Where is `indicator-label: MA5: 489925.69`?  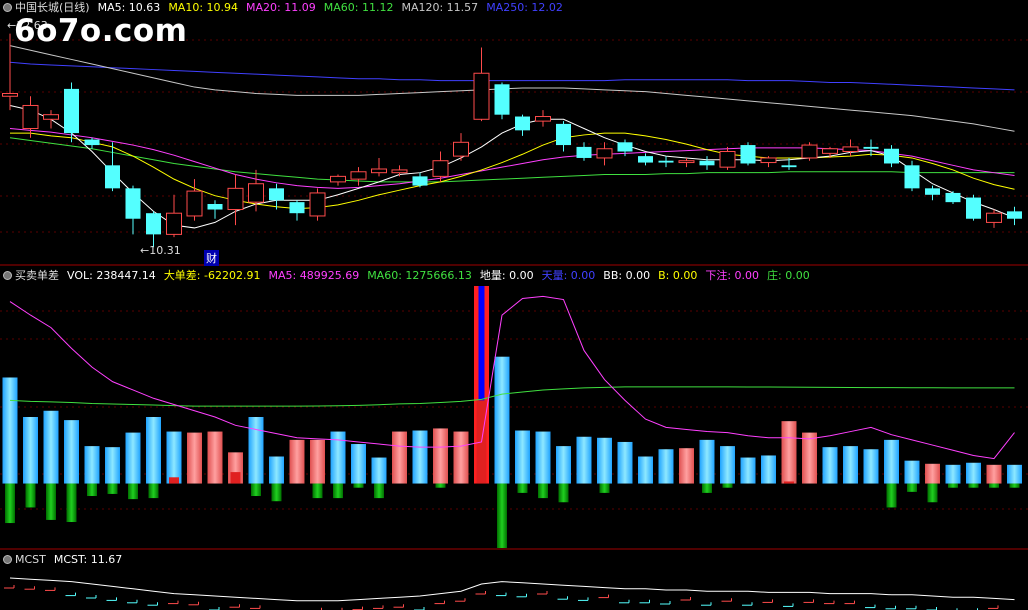
indicator-label: MA5: 489925.69 is located at coordinates (314, 275).